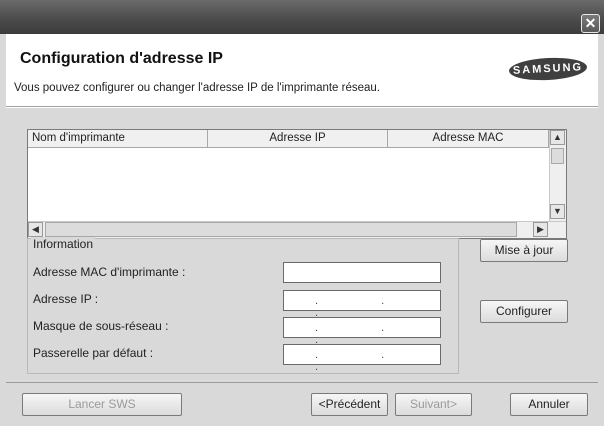  I want to click on title-bar: ✕, so click(302, 17).